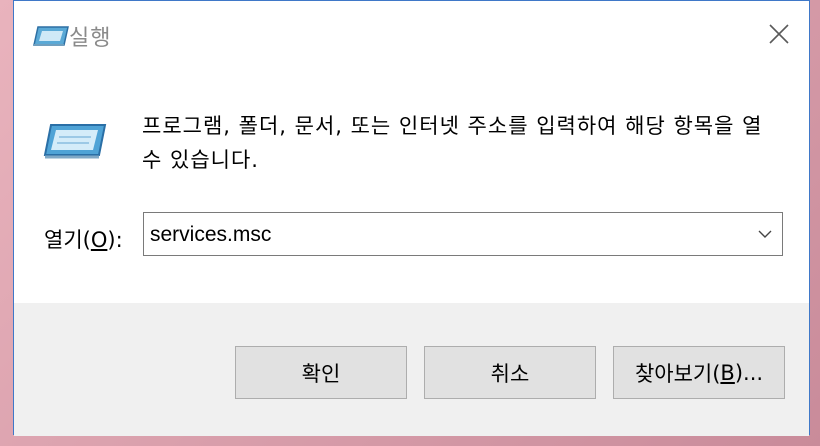 This screenshot has width=820, height=446. I want to click on open-input: services.msc, so click(210, 235).